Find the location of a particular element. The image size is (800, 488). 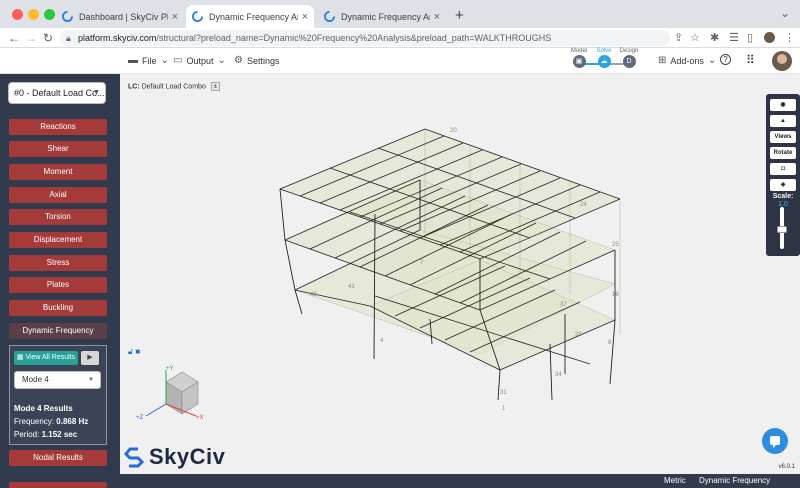

version-label: v6.0.1 is located at coordinates (786, 467).